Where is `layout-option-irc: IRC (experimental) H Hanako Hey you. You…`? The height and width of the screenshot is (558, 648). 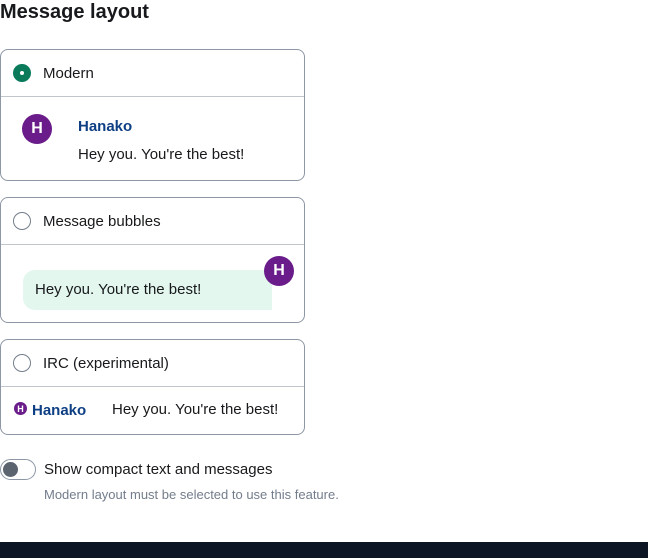 layout-option-irc: IRC (experimental) H Hanako Hey you. You… is located at coordinates (152, 387).